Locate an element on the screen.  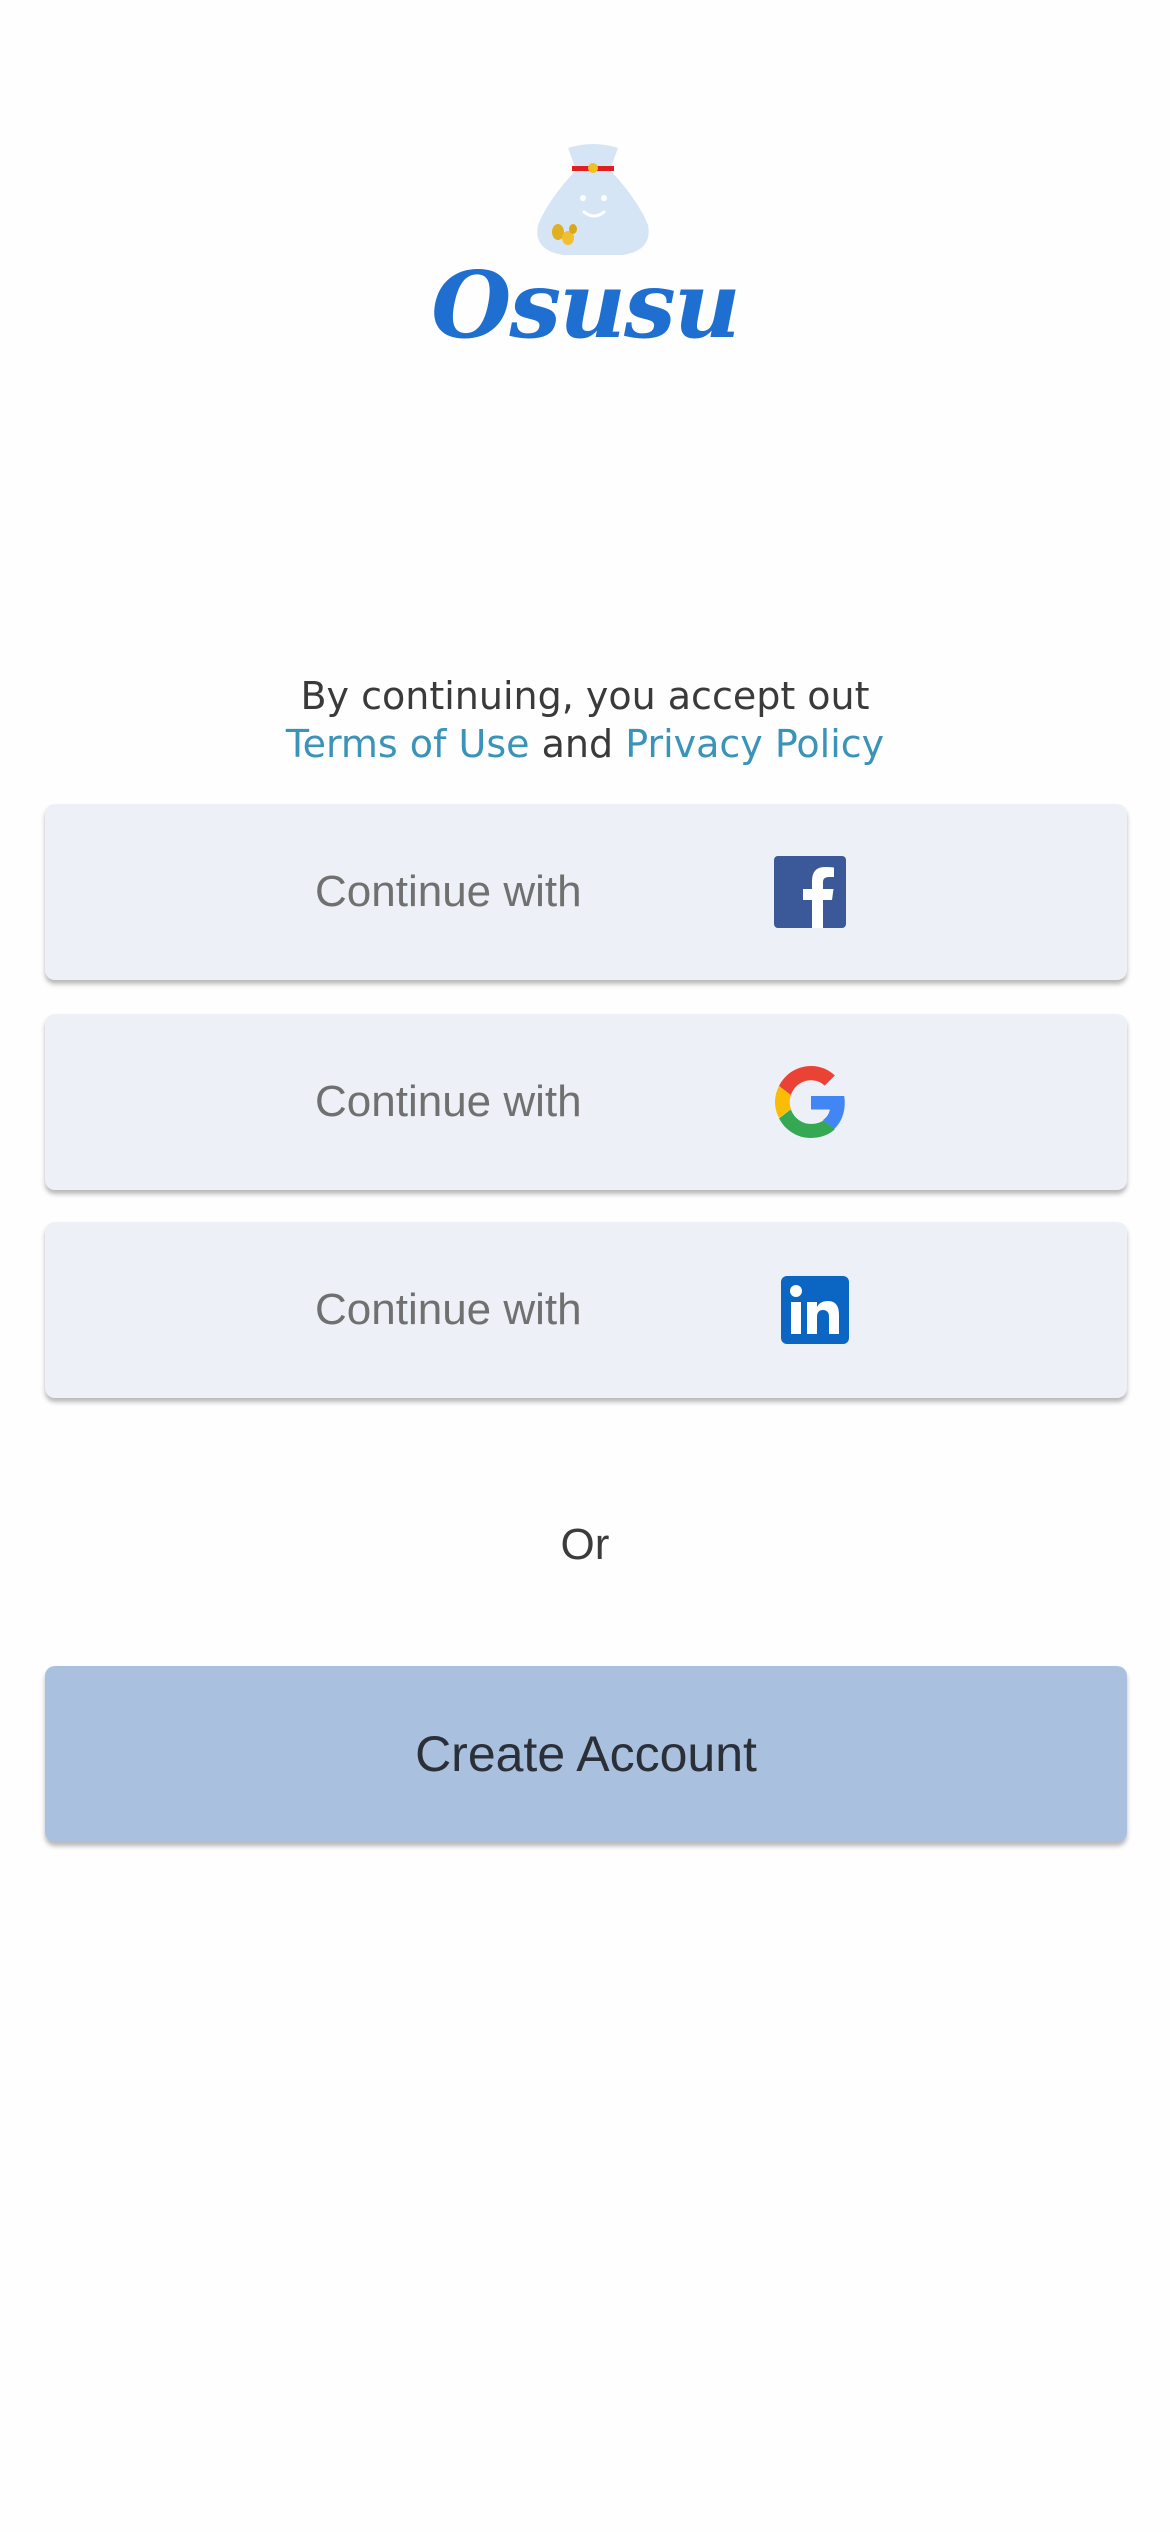
app-logo: Osusu is located at coordinates (585, 250).